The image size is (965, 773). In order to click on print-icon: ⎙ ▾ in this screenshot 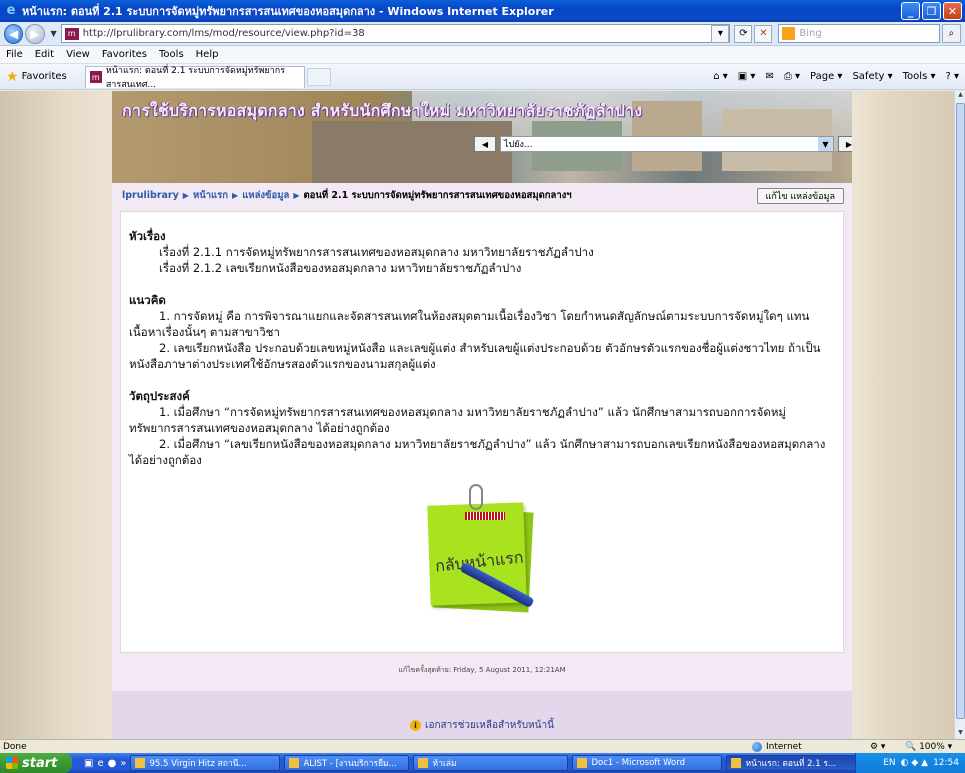, I will do `click(792, 76)`.